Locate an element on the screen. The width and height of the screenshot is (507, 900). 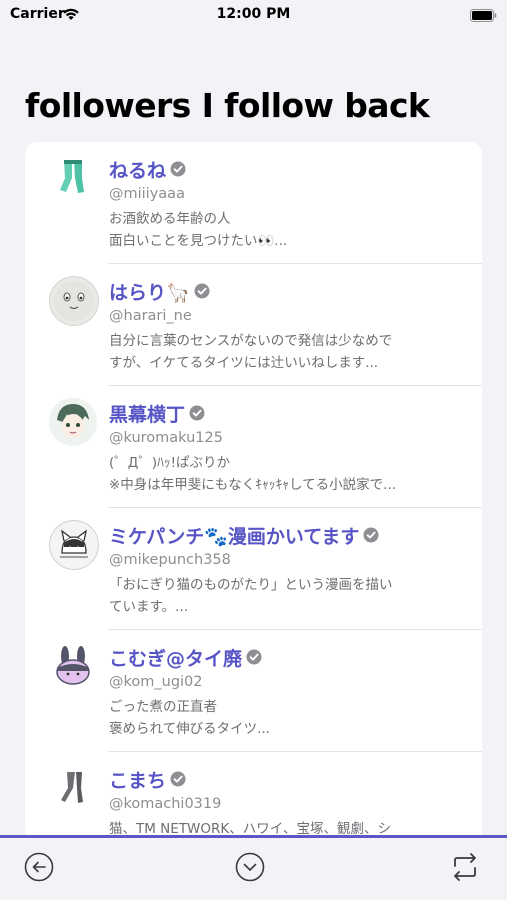
bottom-toolbar is located at coordinates (253, 869).